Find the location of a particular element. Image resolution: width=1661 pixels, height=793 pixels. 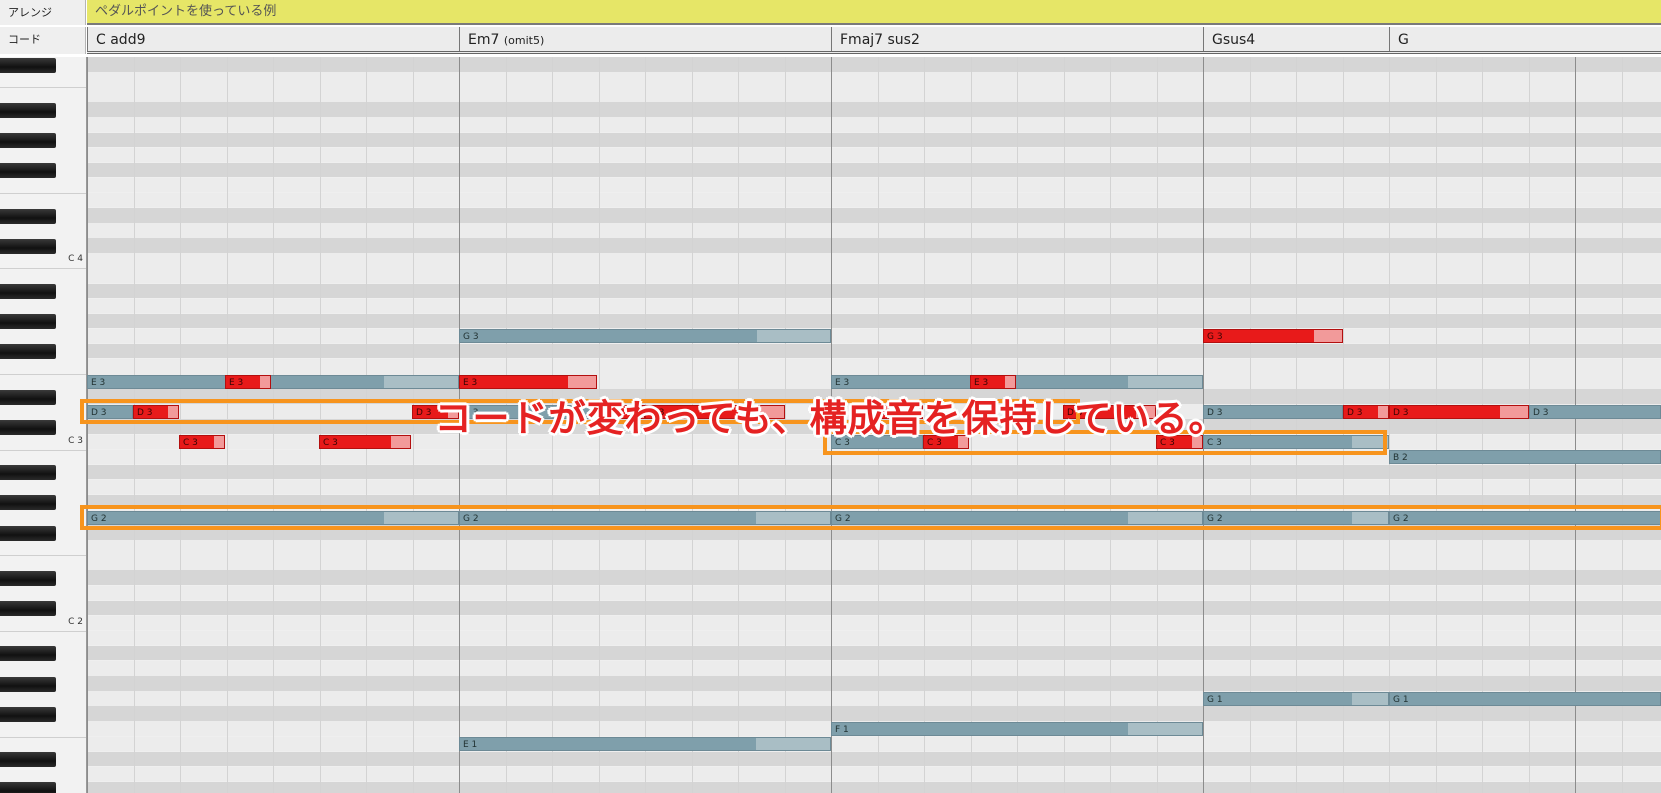

note-label: G 1 is located at coordinates (1215, 699).